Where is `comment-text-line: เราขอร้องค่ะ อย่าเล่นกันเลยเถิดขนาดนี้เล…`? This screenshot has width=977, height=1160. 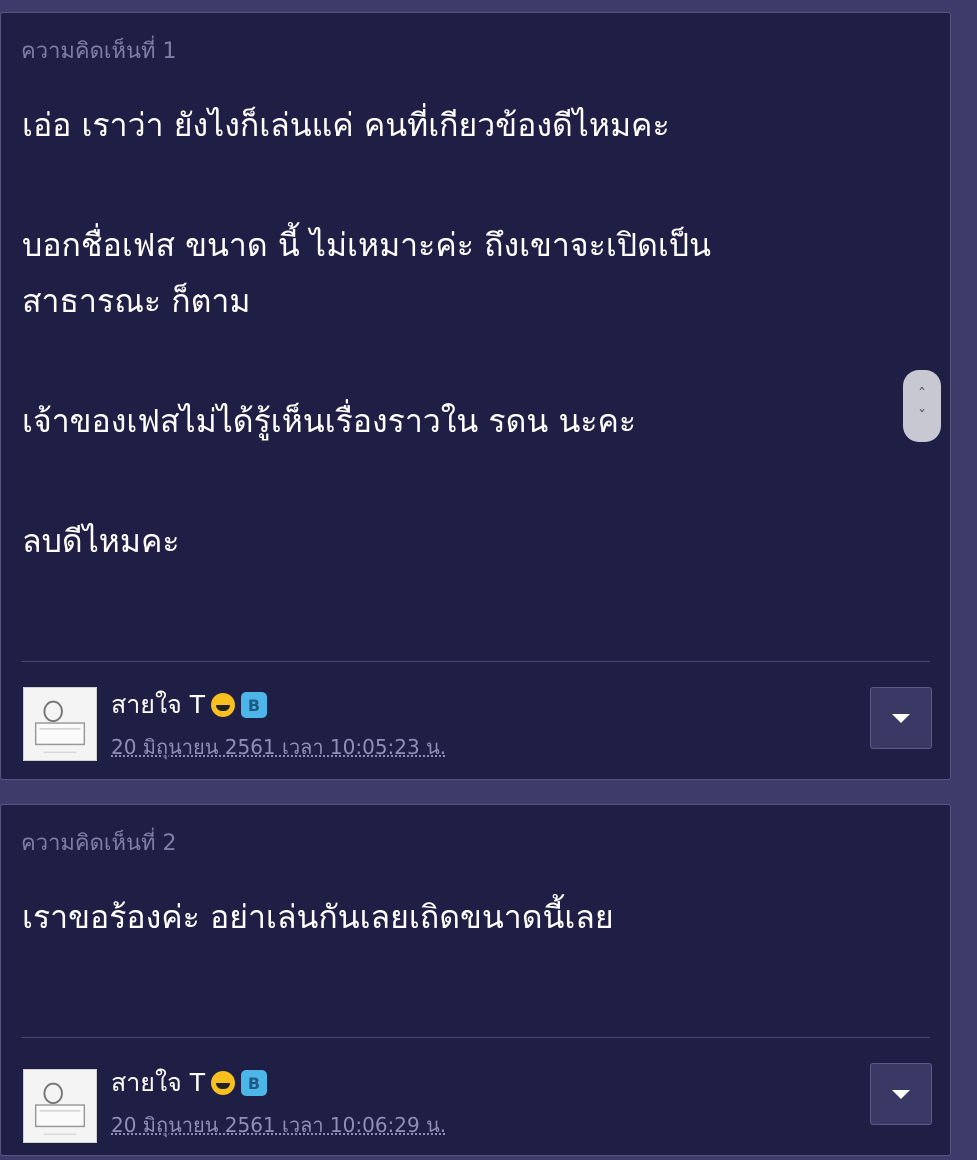
comment-text-line: เราขอร้องค่ะ อย่าเล่นกันเลยเถิดขนาดนี้เล… is located at coordinates (318, 917).